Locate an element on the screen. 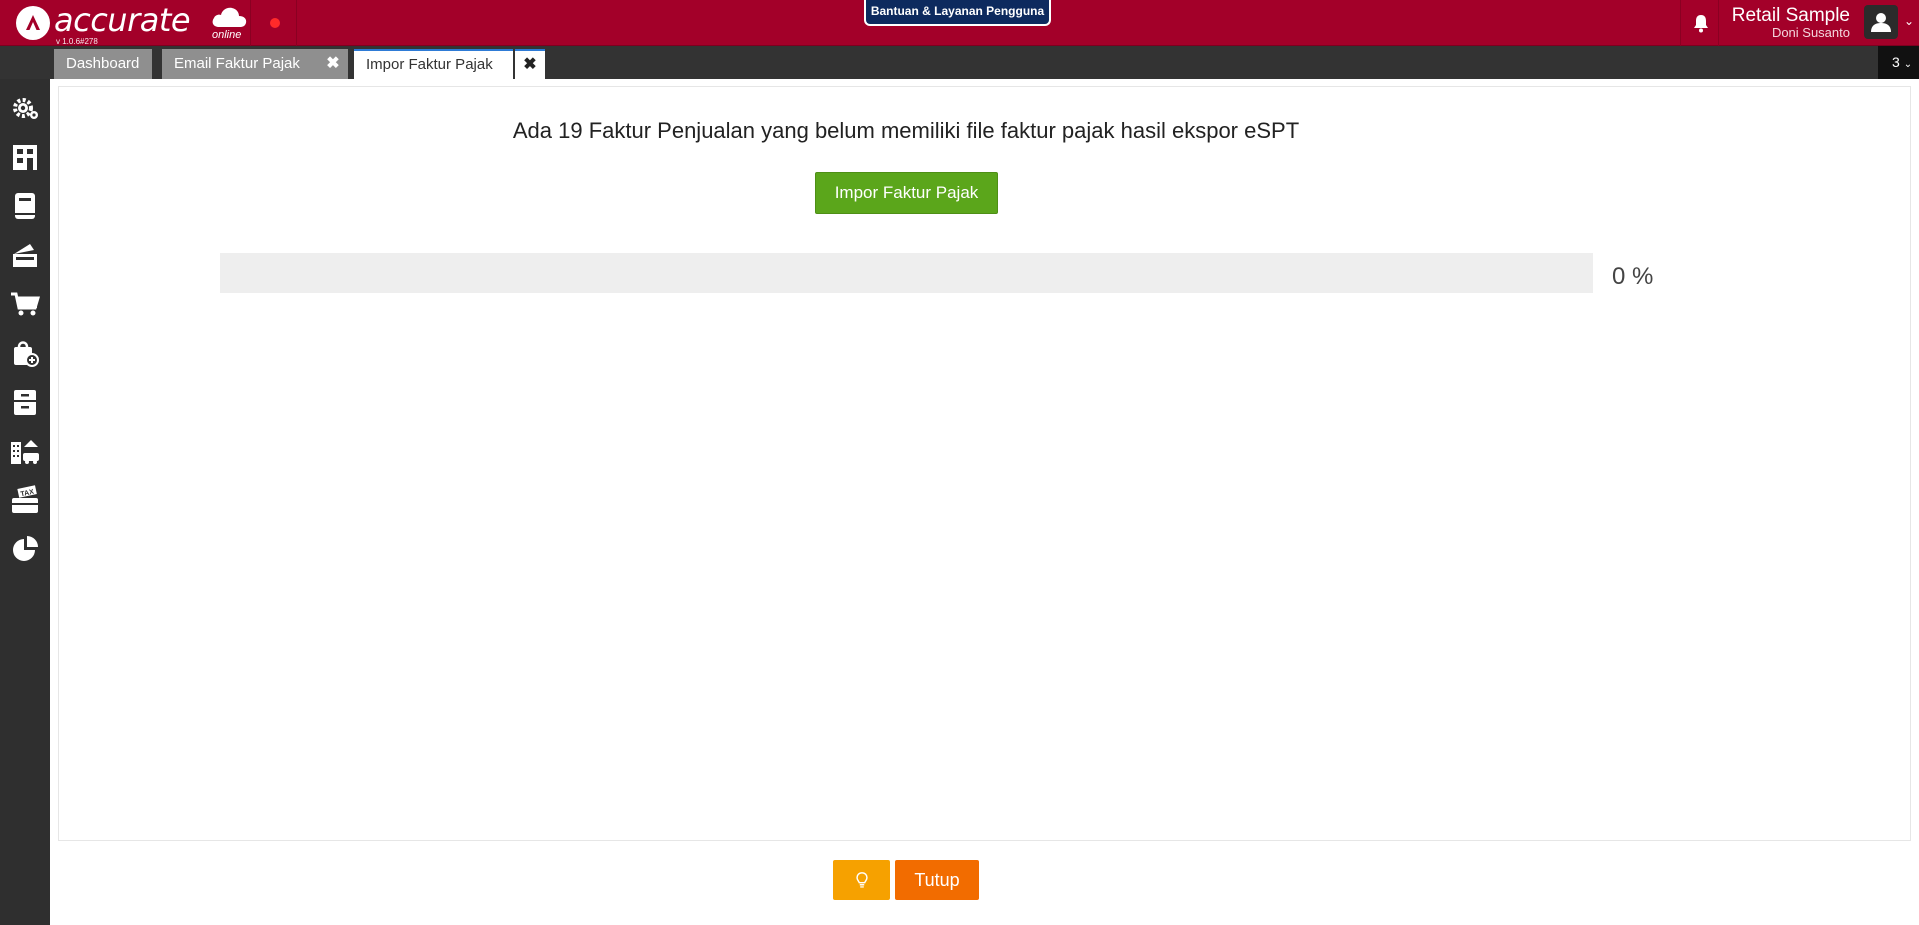 The height and width of the screenshot is (925, 1919). inventory-archive-icon is located at coordinates (25, 402).